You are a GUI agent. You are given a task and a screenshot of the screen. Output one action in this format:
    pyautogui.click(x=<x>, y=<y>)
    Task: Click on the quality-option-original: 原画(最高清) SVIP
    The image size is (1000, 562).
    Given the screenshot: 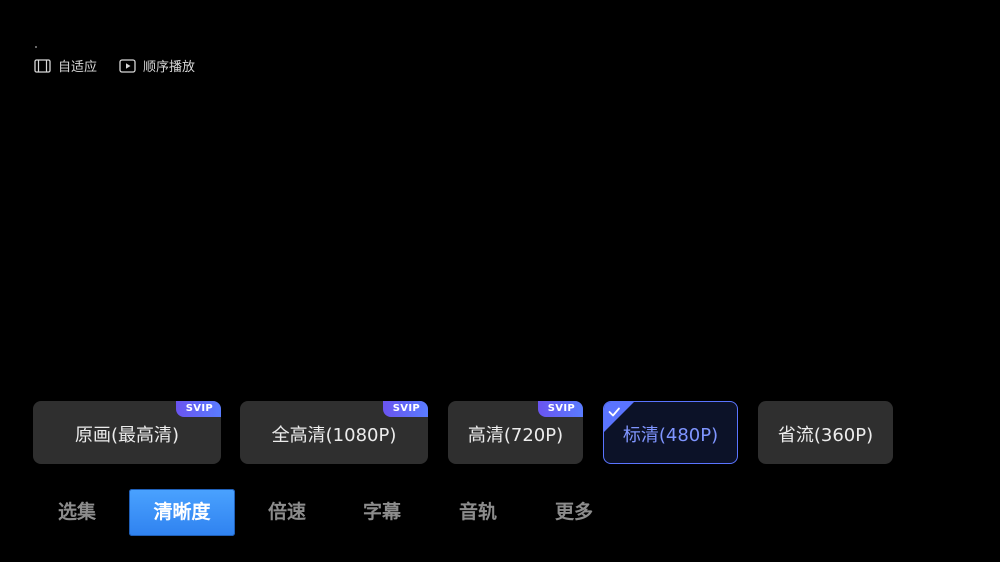 What is the action you would take?
    pyautogui.click(x=127, y=432)
    